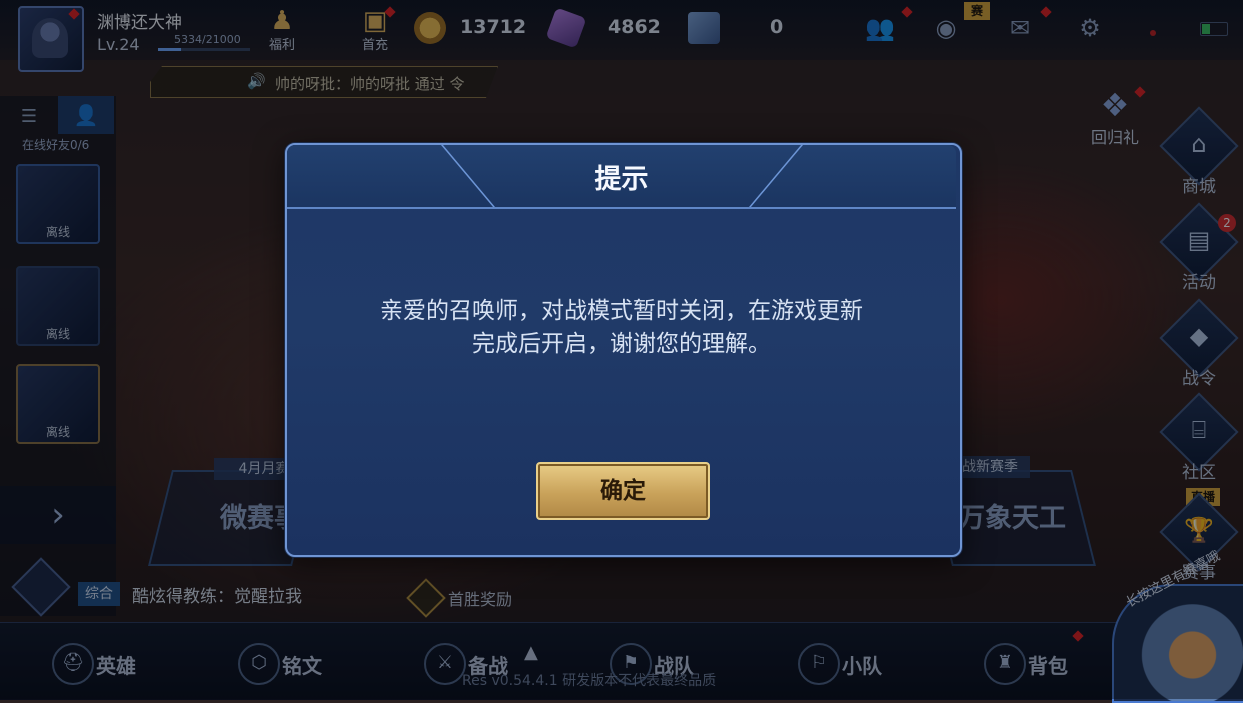 The image size is (1243, 703). I want to click on dialog-message-line-2: 完成后开启，谢谢您的理解。, so click(621, 344).